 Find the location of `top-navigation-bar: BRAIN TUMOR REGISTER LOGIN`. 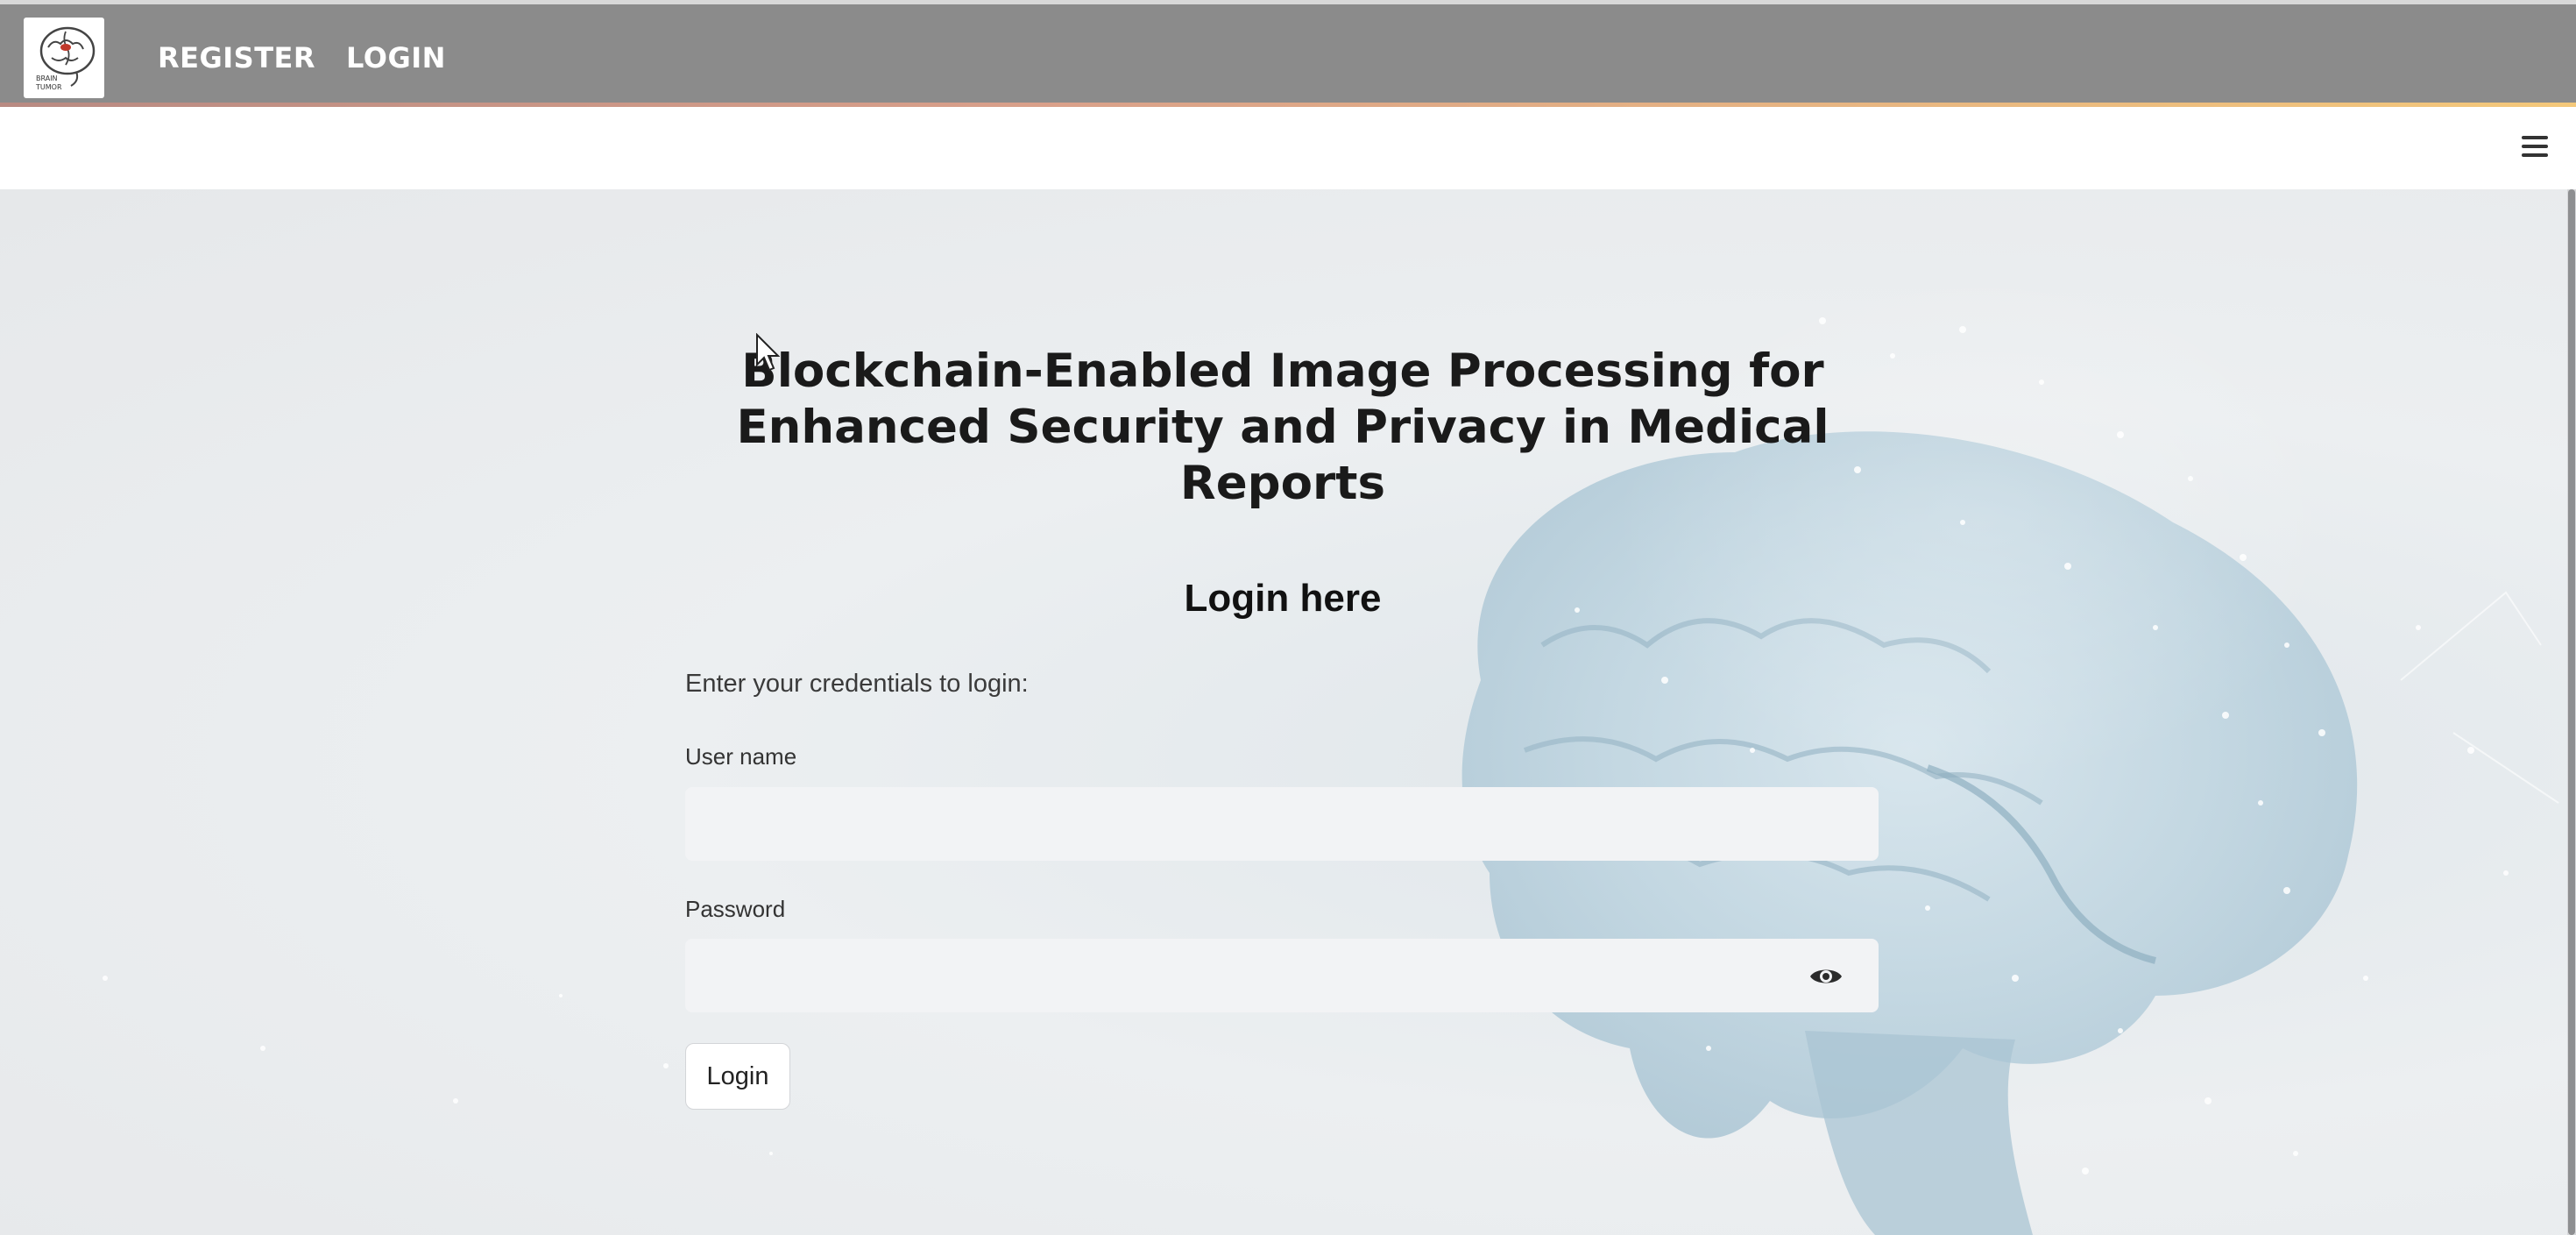

top-navigation-bar: BRAIN TUMOR REGISTER LOGIN is located at coordinates (1288, 53).